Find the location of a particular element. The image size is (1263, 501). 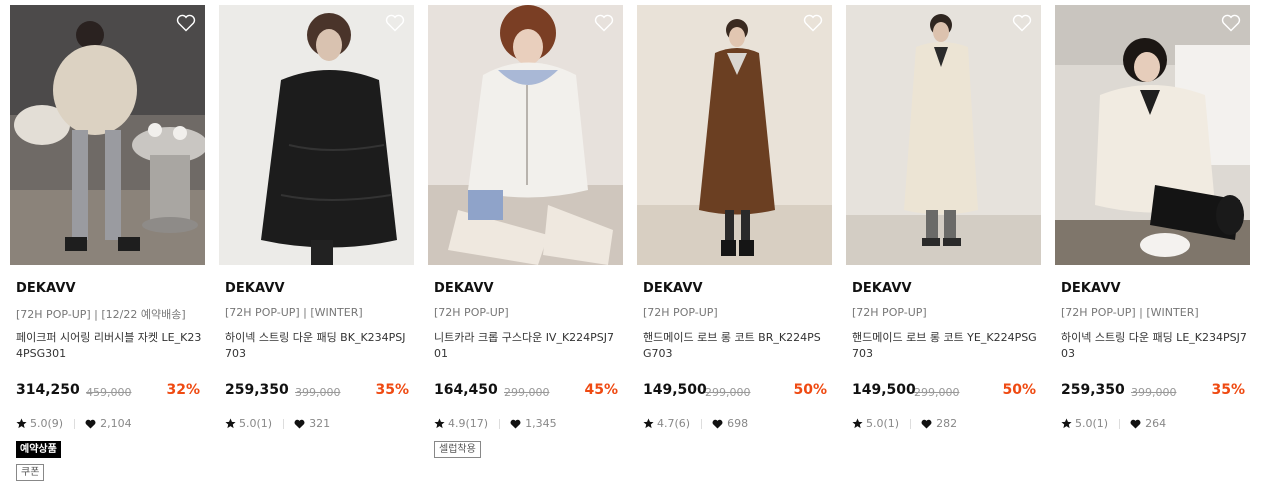

sale-price: 314,250 is located at coordinates (48, 390).